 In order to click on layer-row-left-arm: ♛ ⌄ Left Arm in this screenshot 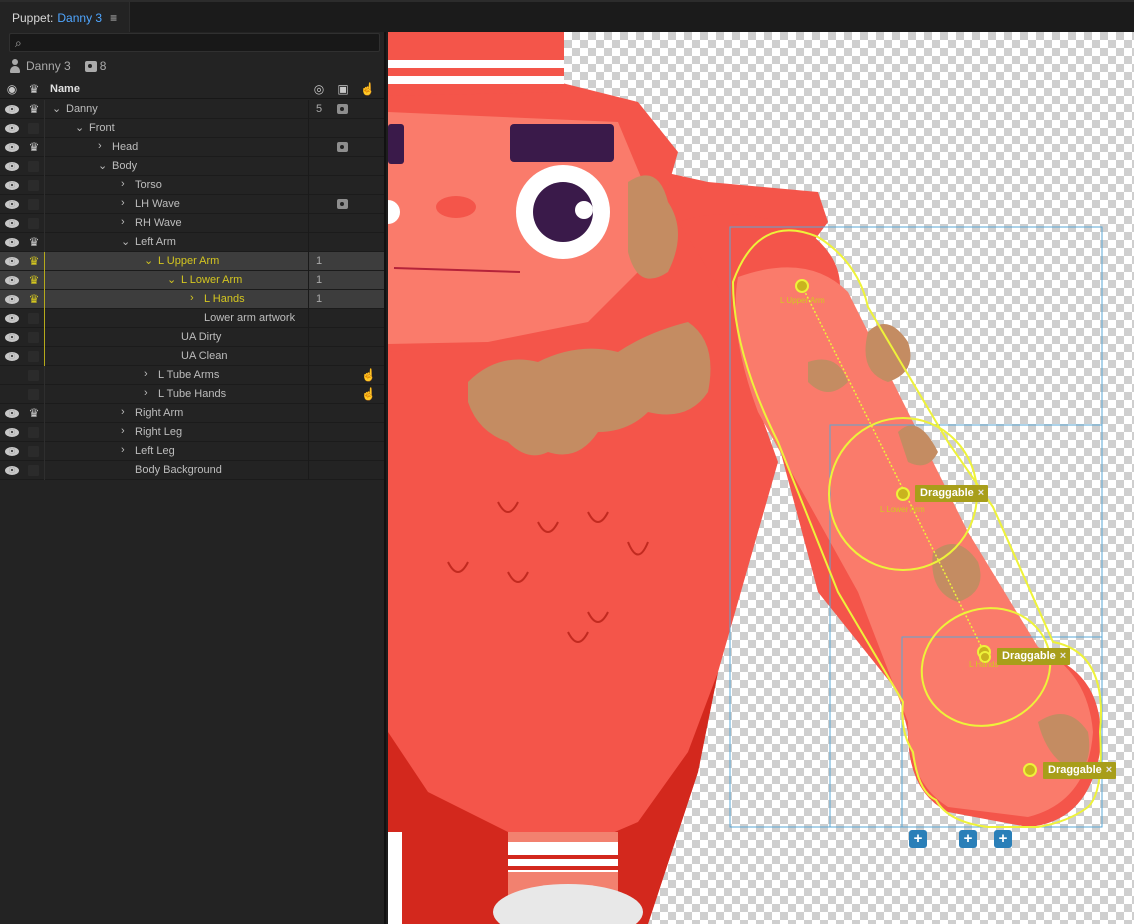, I will do `click(192, 242)`.